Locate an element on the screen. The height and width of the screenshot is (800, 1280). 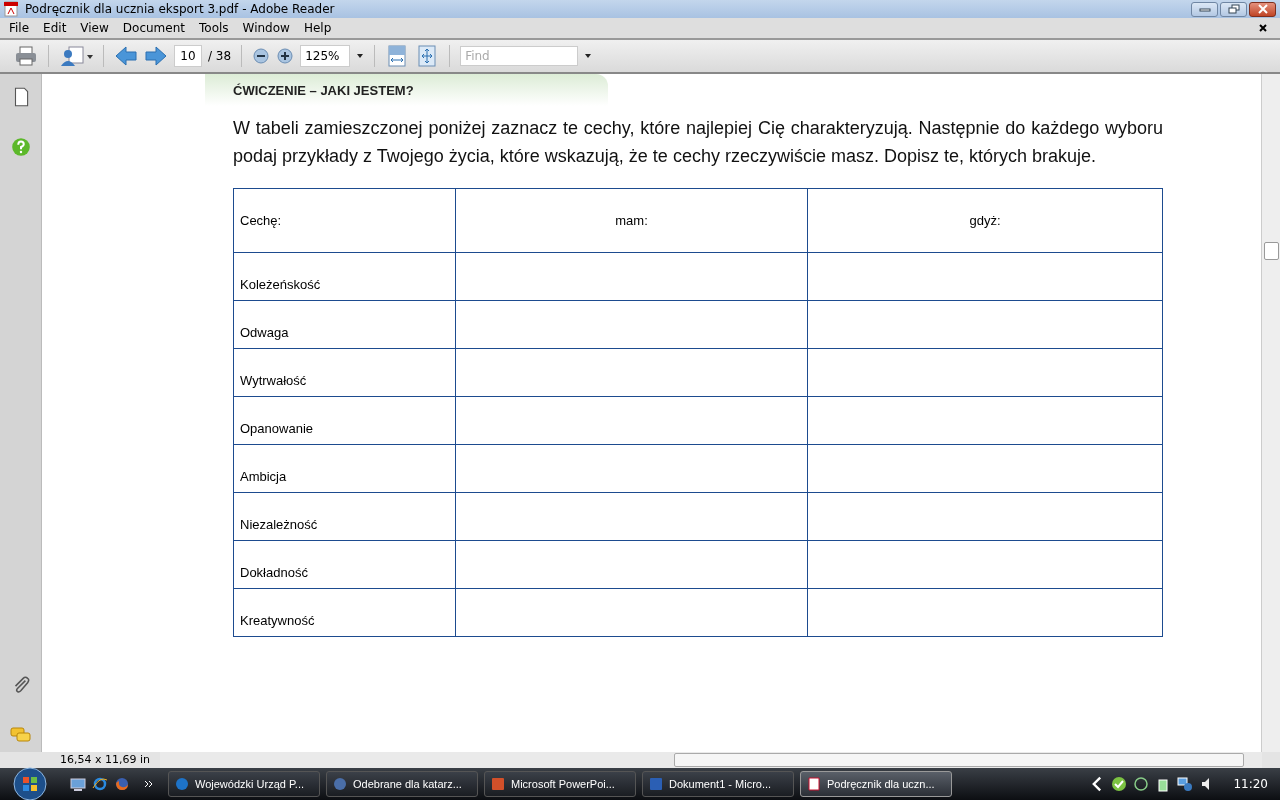
fox-globe-icon is located at coordinates (122, 784).